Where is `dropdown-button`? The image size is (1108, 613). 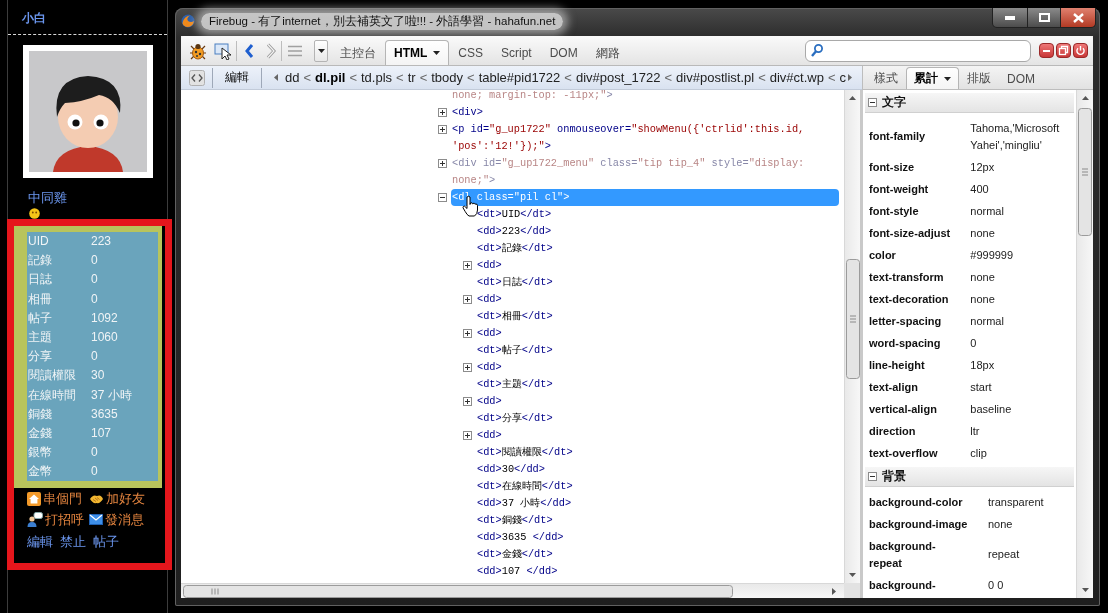 dropdown-button is located at coordinates (321, 50).